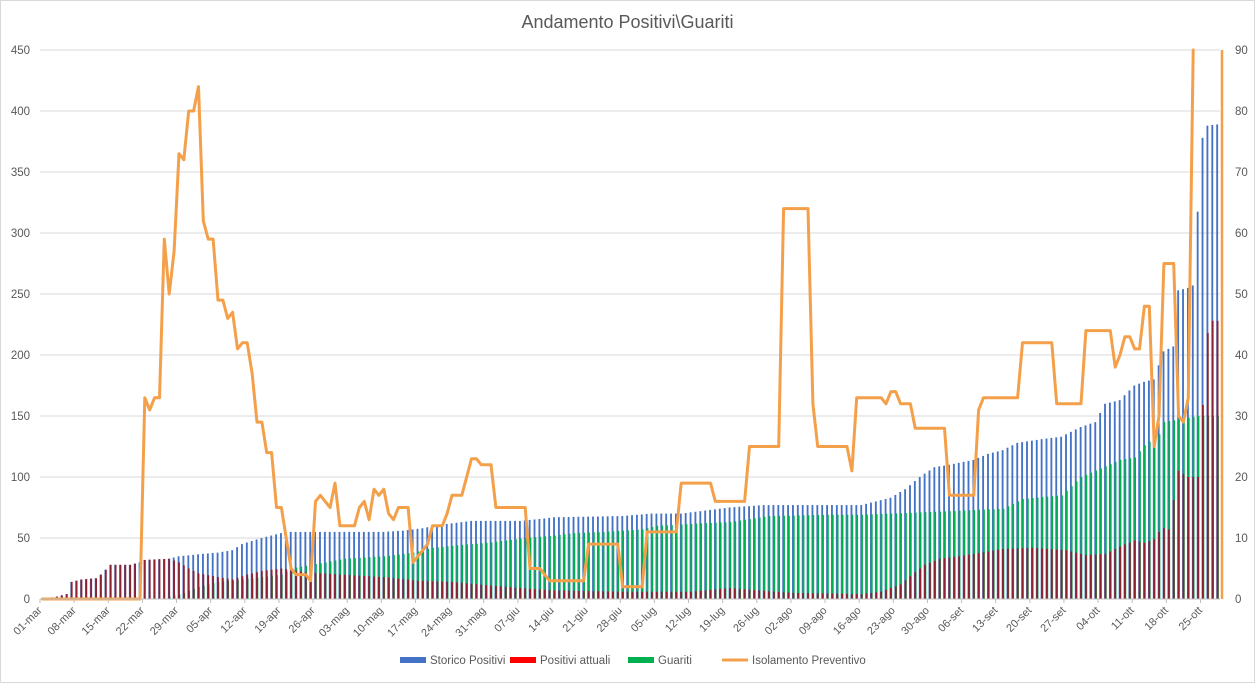 The image size is (1255, 683). I want to click on legend-guariti-swatch, so click(641, 660).